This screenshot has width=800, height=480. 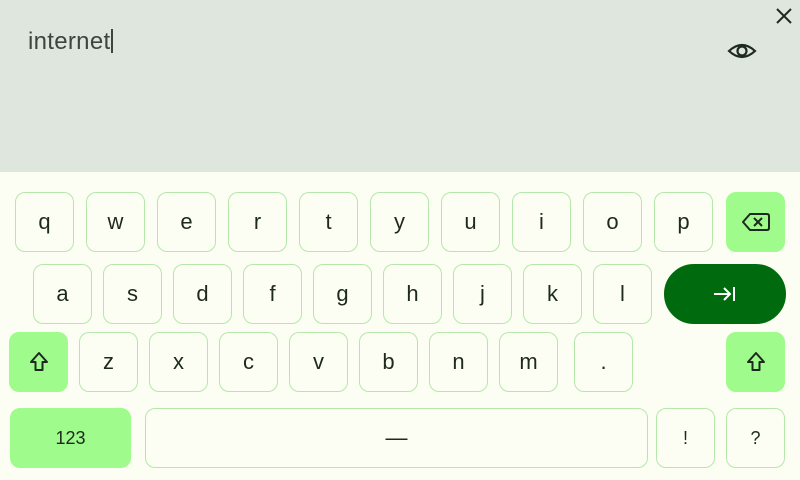 I want to click on backspace-icon, so click(x=755, y=222).